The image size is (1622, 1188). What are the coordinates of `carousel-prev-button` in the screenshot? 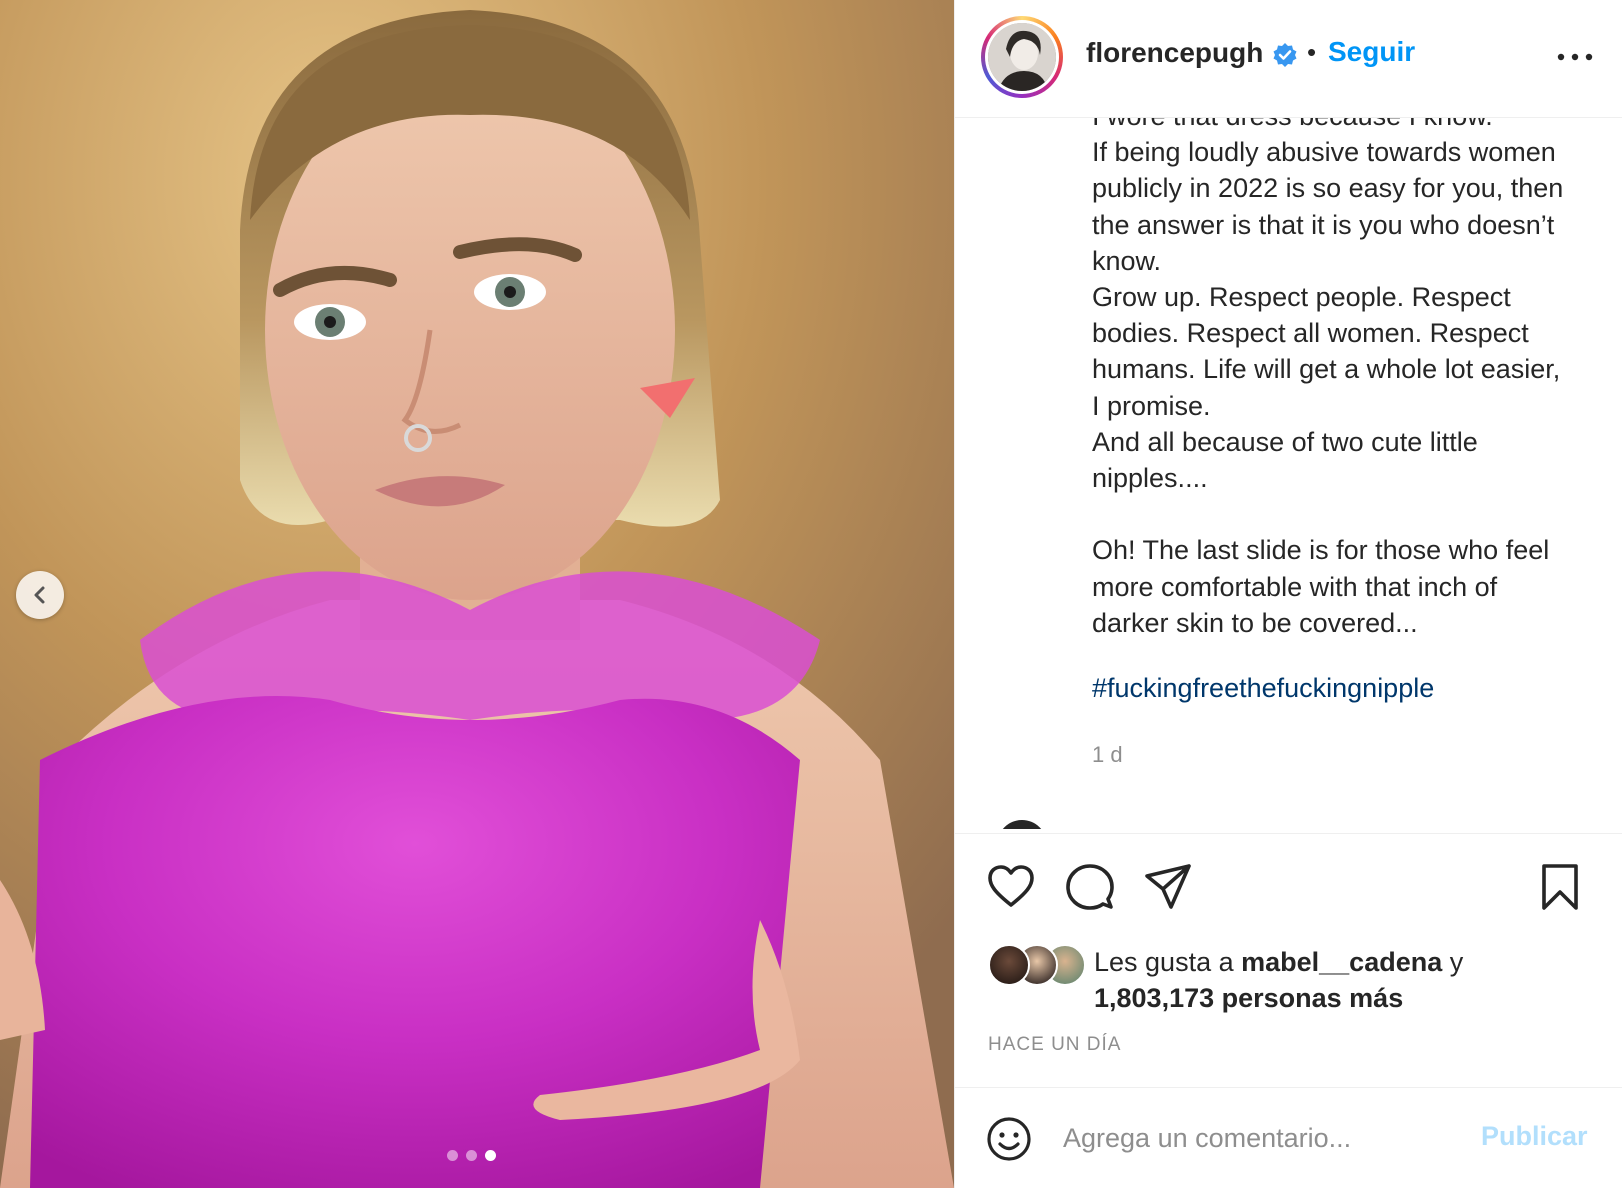 It's located at (40, 595).